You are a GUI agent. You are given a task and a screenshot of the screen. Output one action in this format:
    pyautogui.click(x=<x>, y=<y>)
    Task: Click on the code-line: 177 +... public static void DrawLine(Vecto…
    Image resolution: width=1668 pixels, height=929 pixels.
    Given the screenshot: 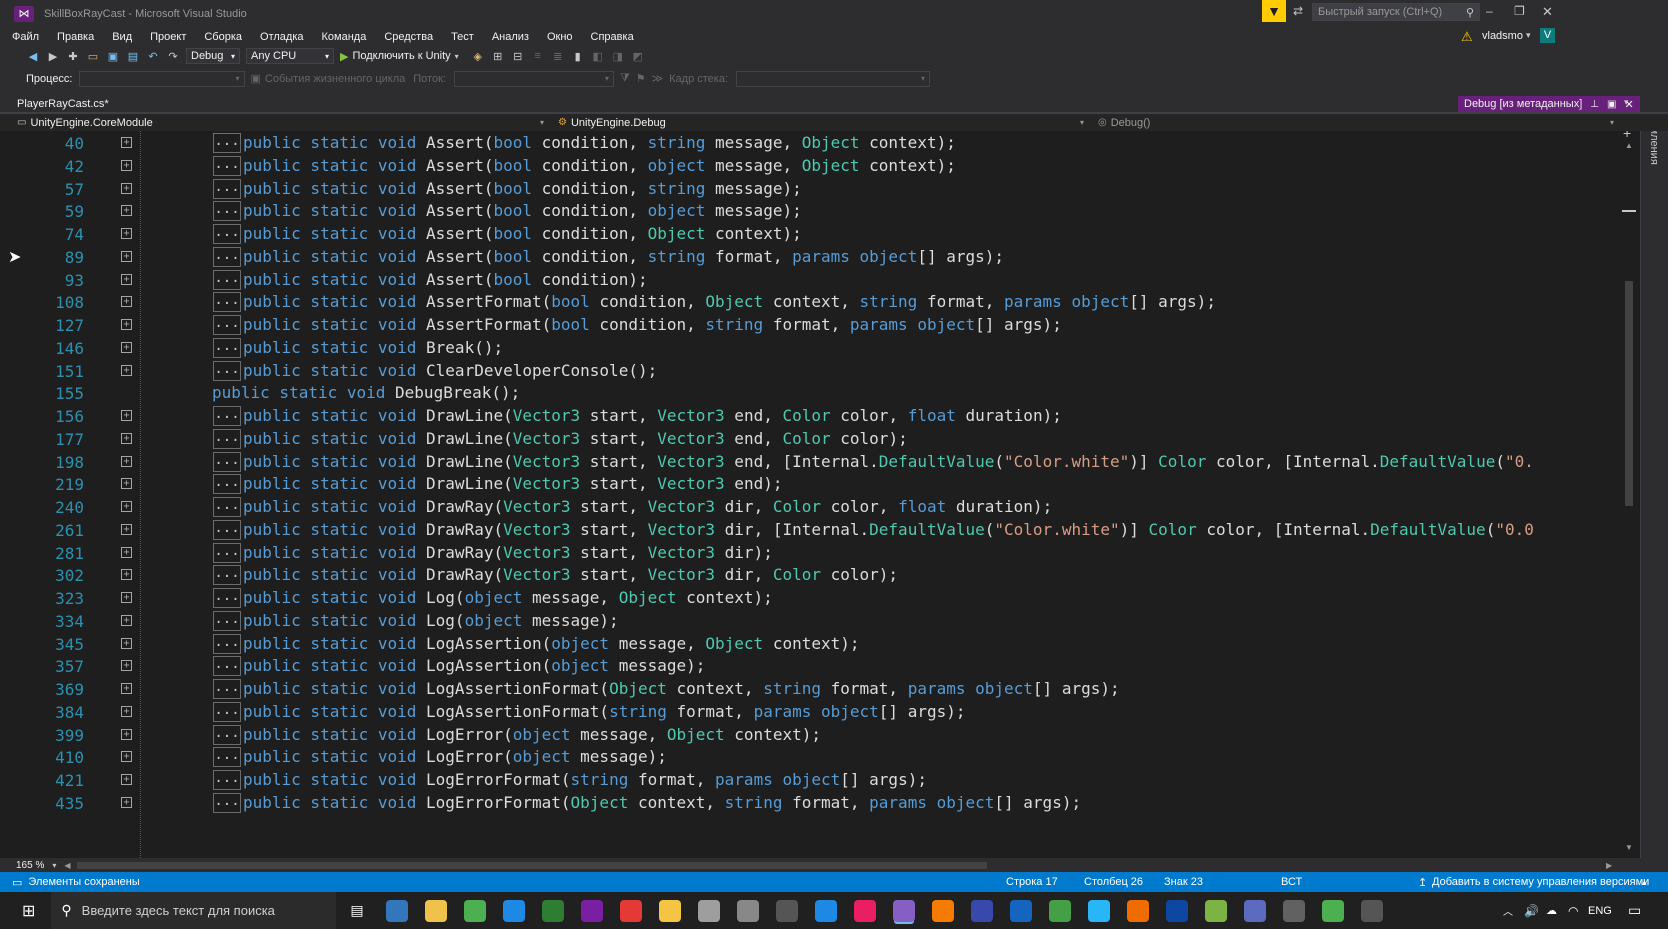 What is the action you would take?
    pyautogui.click(x=810, y=439)
    